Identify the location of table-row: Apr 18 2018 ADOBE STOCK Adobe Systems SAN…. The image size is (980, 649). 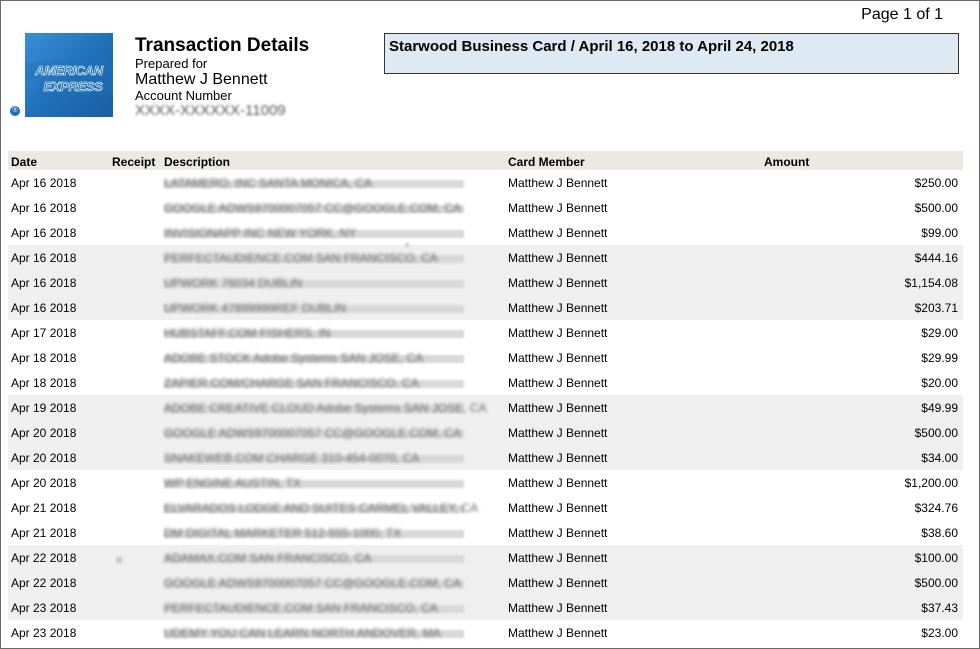
(485, 357).